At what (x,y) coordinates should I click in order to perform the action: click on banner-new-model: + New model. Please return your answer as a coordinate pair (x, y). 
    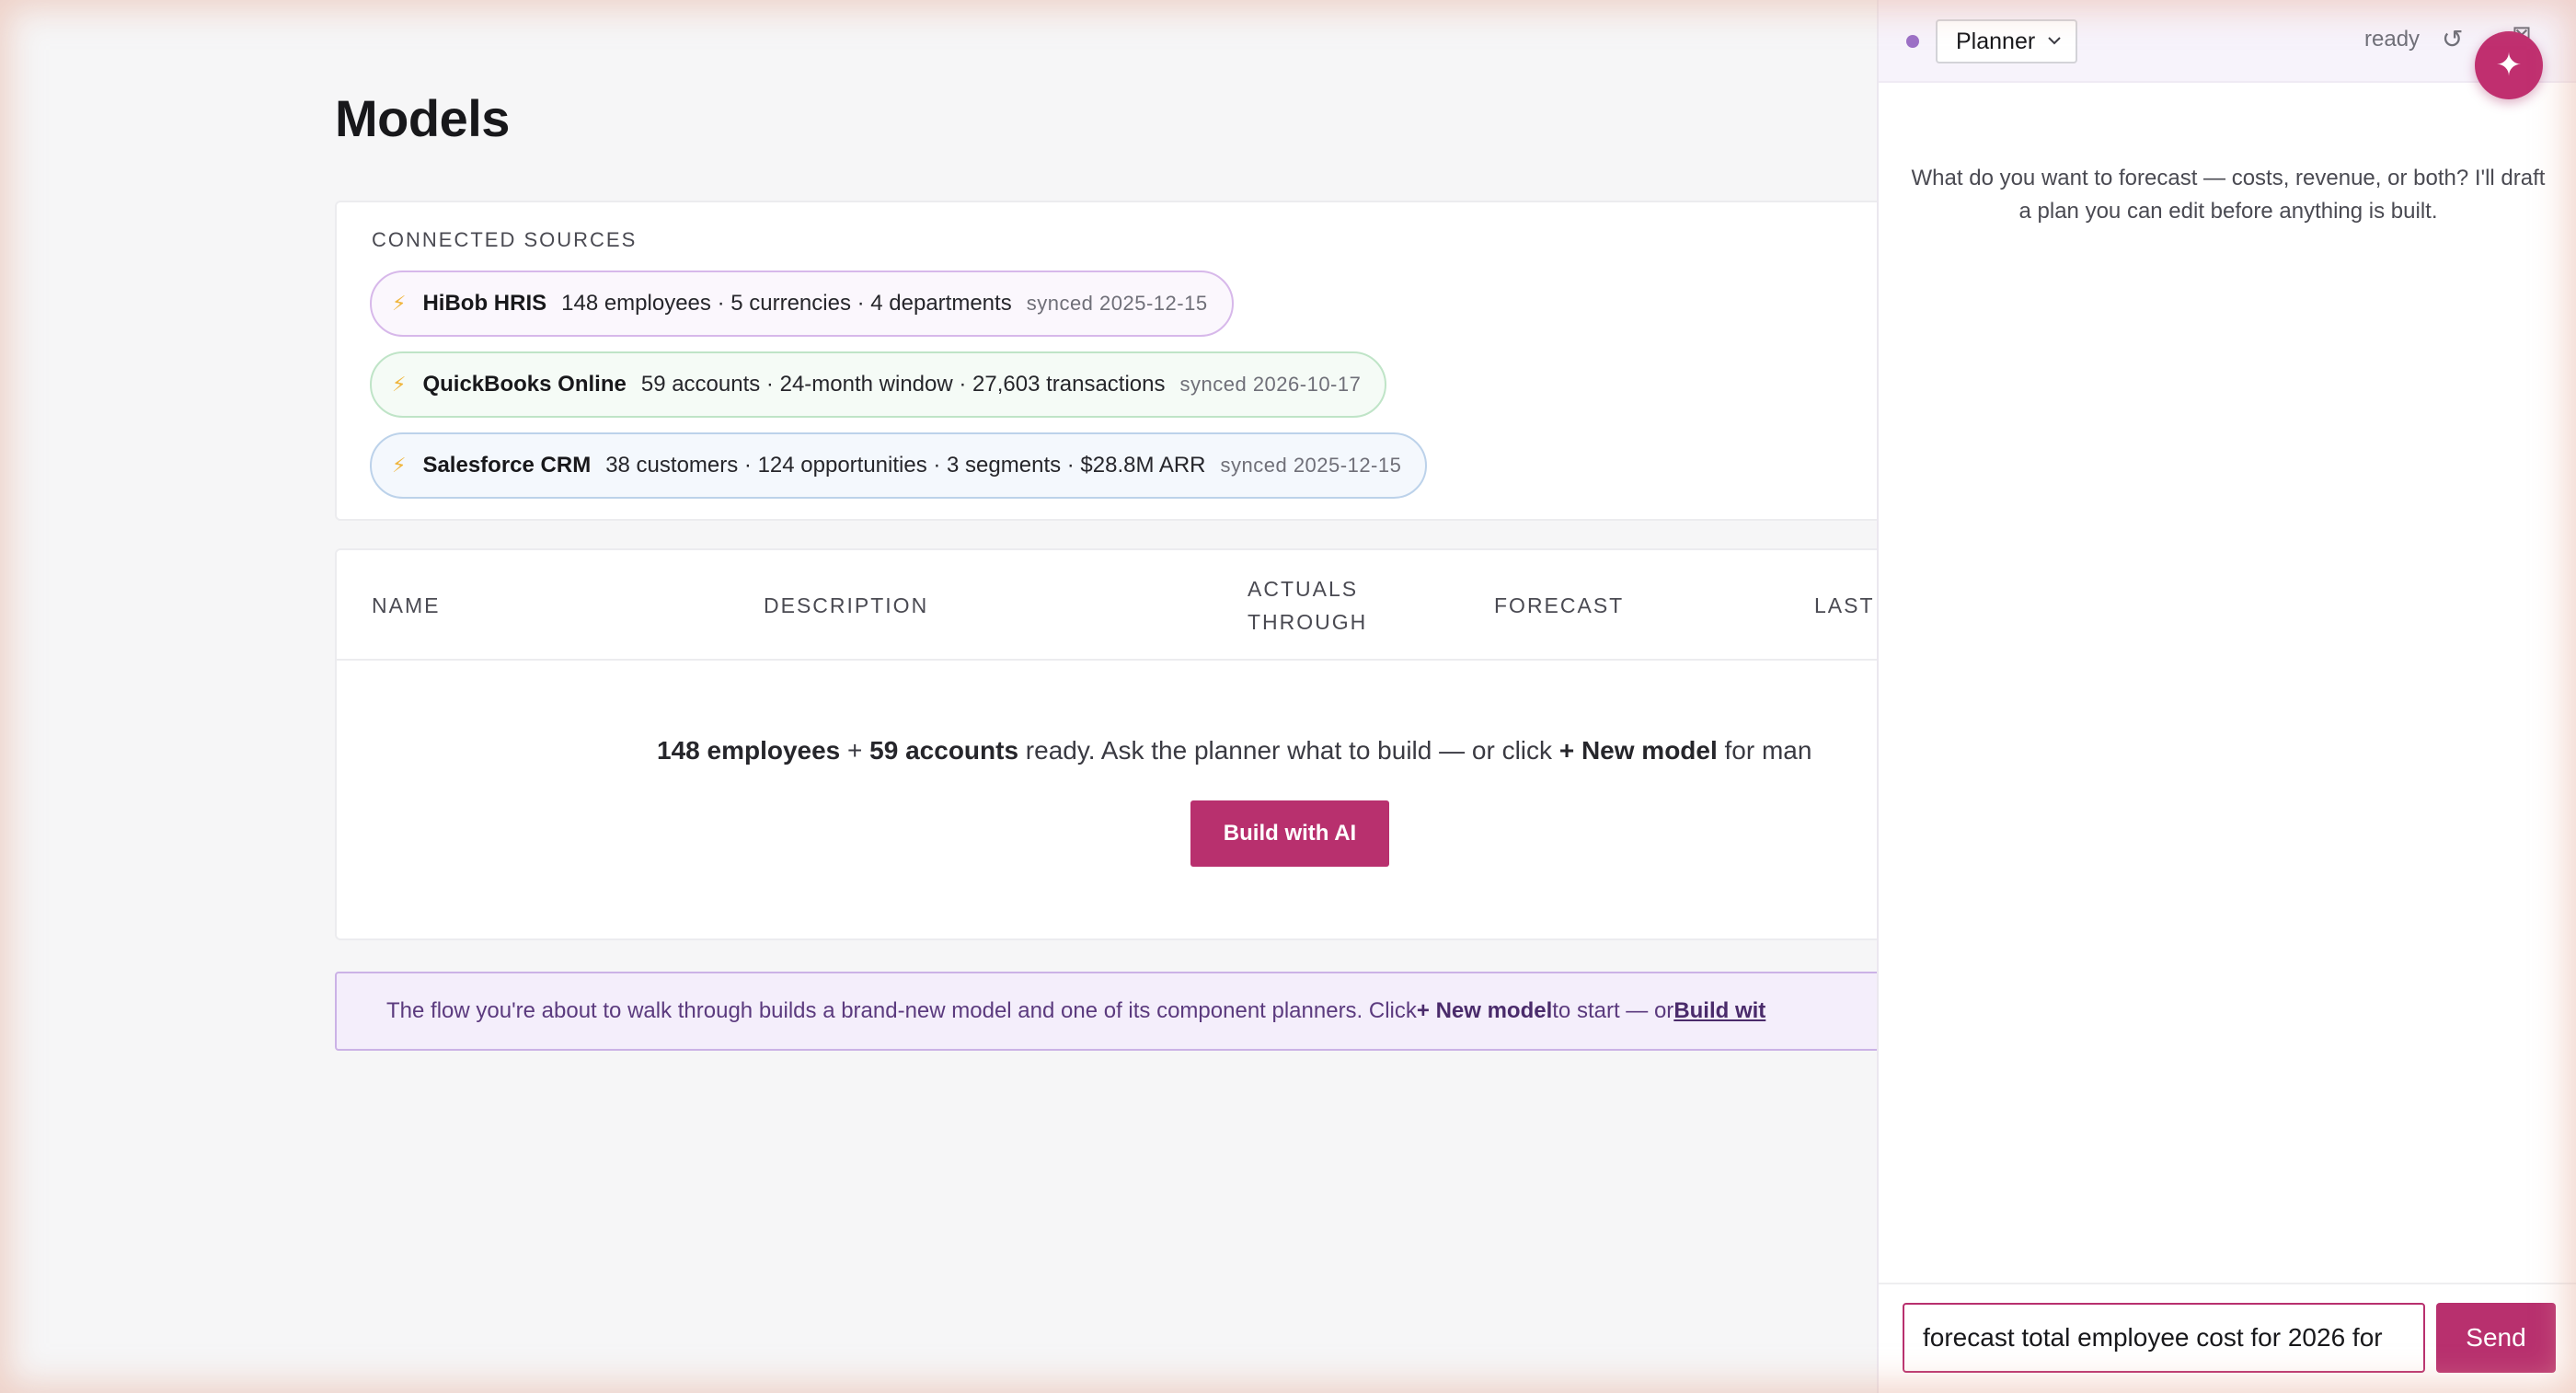
    Looking at the image, I should click on (1484, 1011).